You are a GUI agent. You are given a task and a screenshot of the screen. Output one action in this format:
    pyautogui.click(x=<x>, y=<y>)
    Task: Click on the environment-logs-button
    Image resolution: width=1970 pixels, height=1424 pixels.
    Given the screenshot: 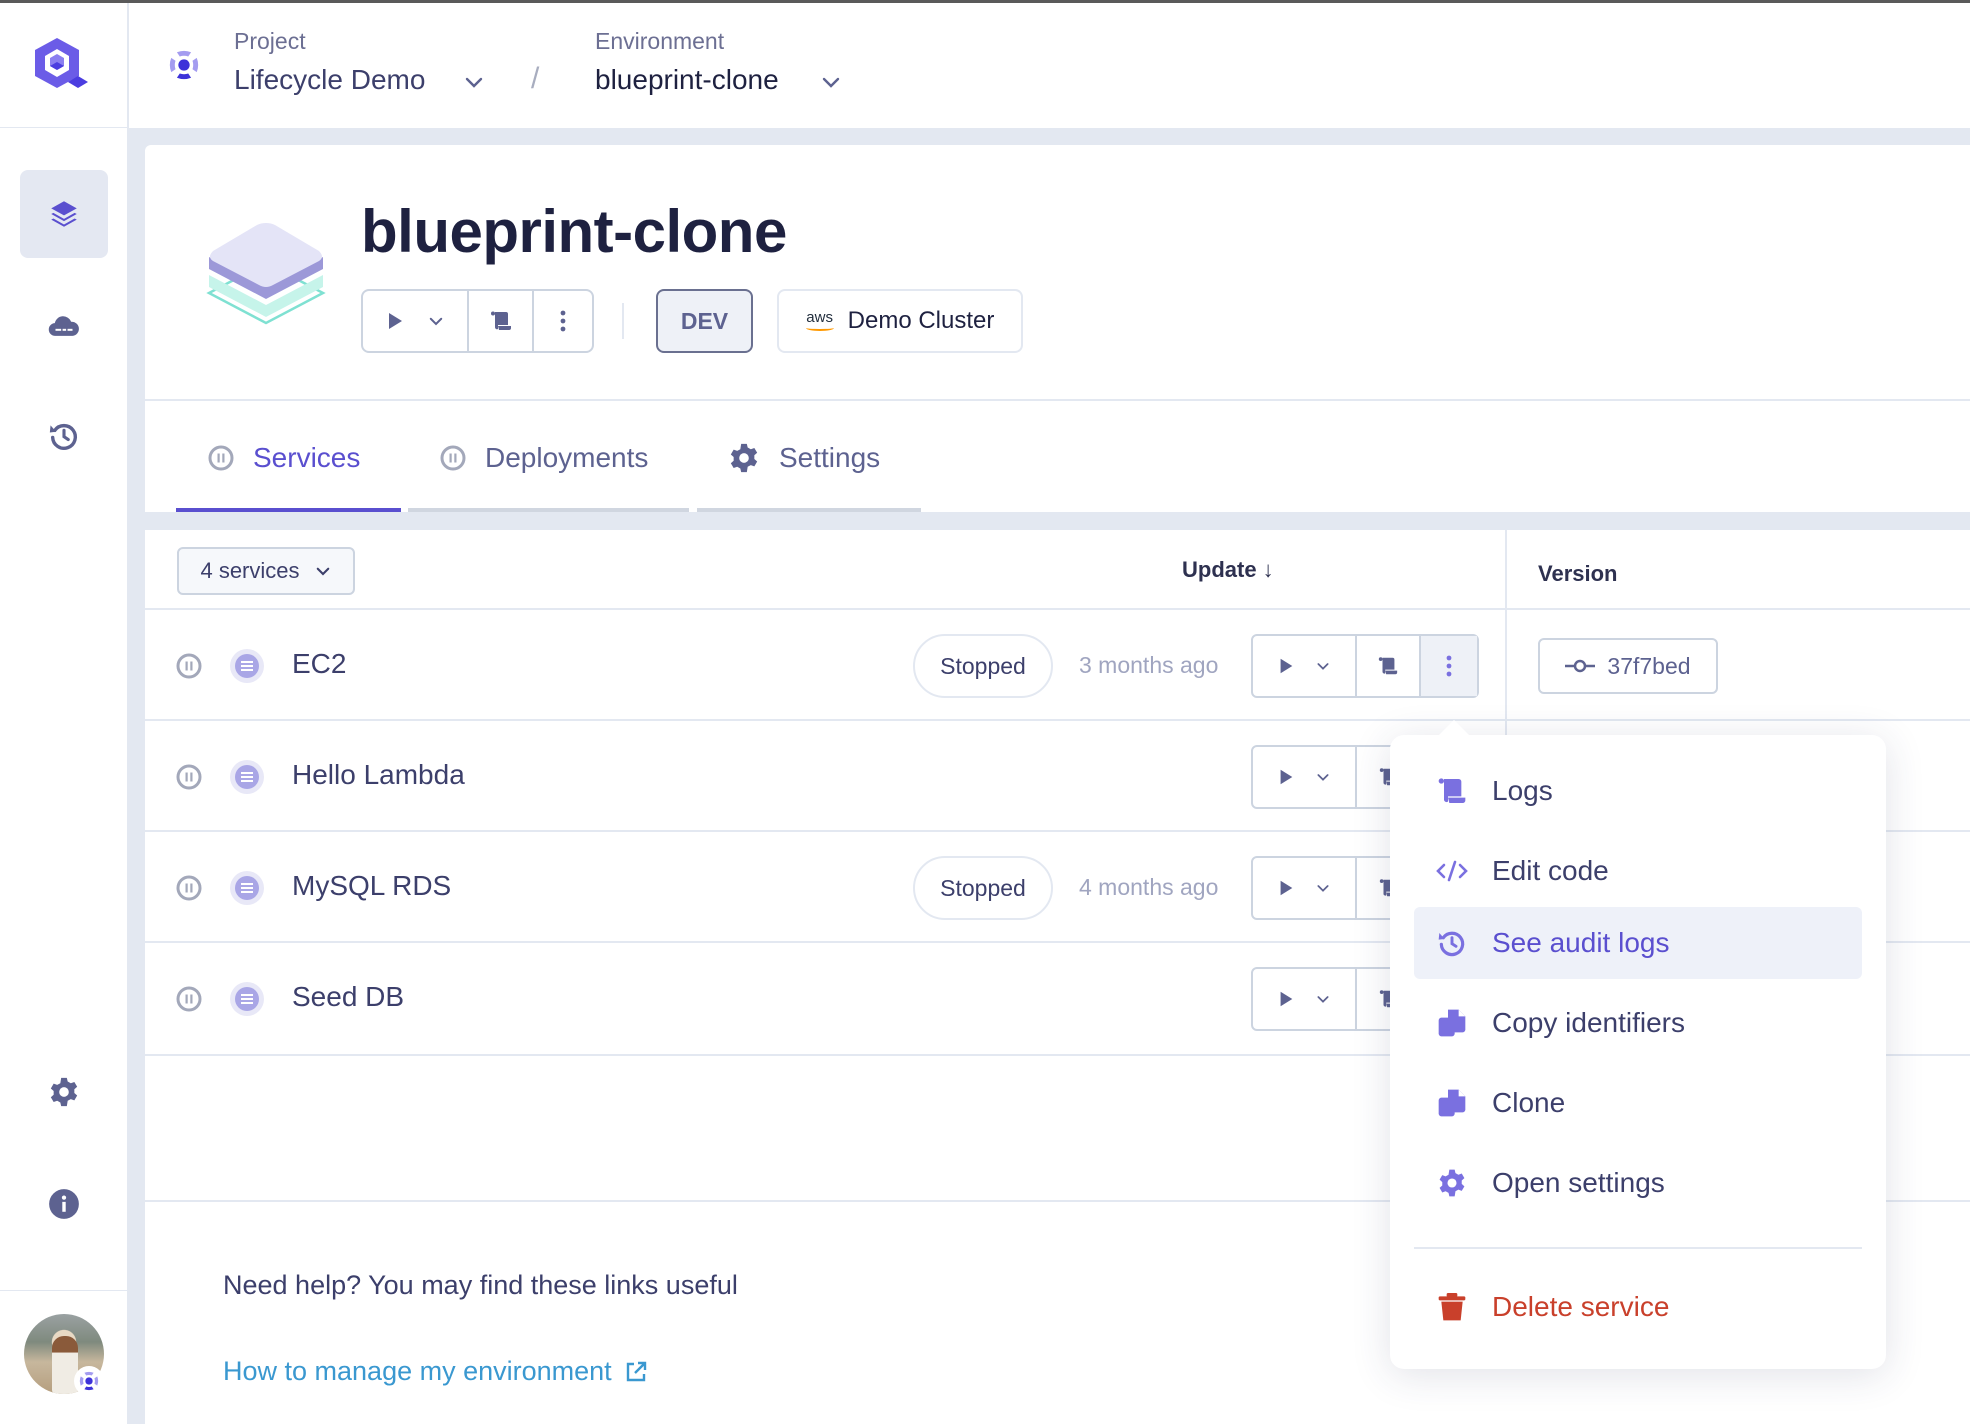 What is the action you would take?
    pyautogui.click(x=501, y=321)
    